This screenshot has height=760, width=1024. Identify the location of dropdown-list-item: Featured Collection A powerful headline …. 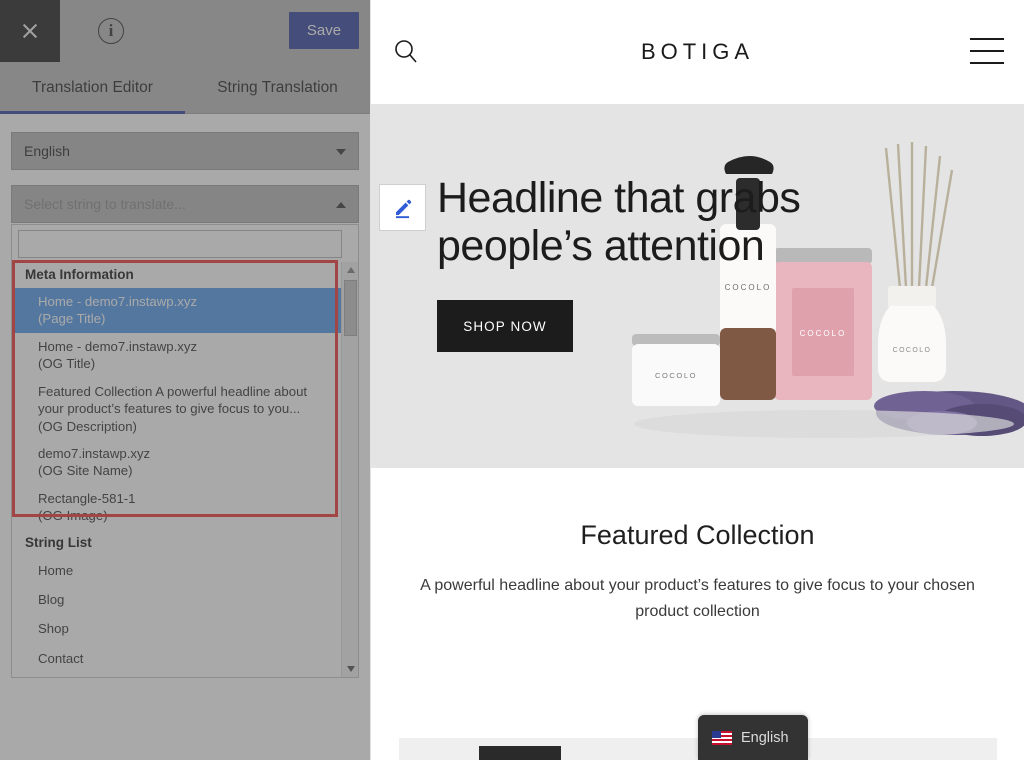
(177, 409).